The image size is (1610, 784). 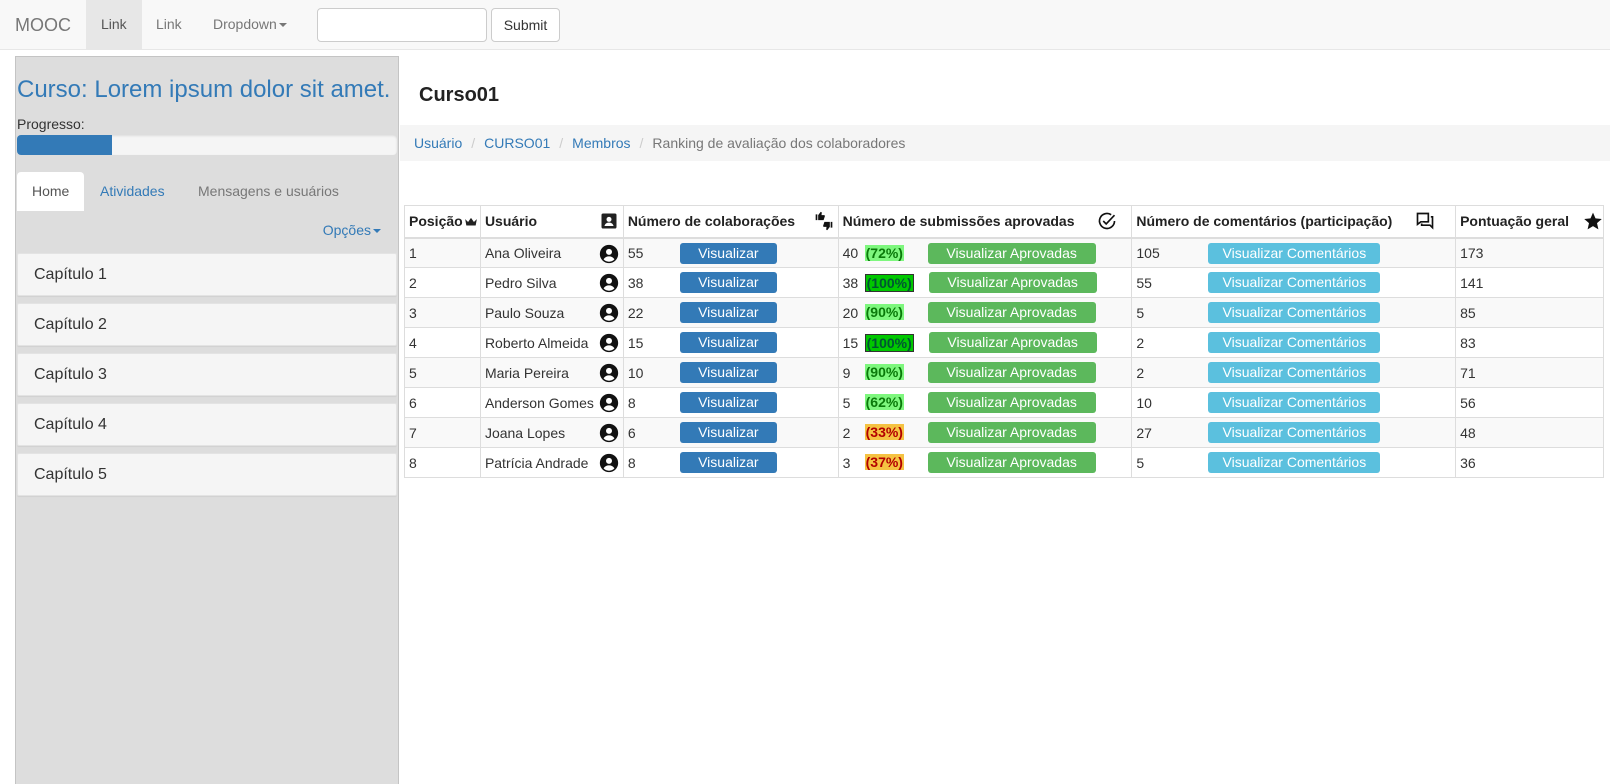 What do you see at coordinates (207, 324) in the screenshot?
I see `chapter-item: Capítulo 2` at bounding box center [207, 324].